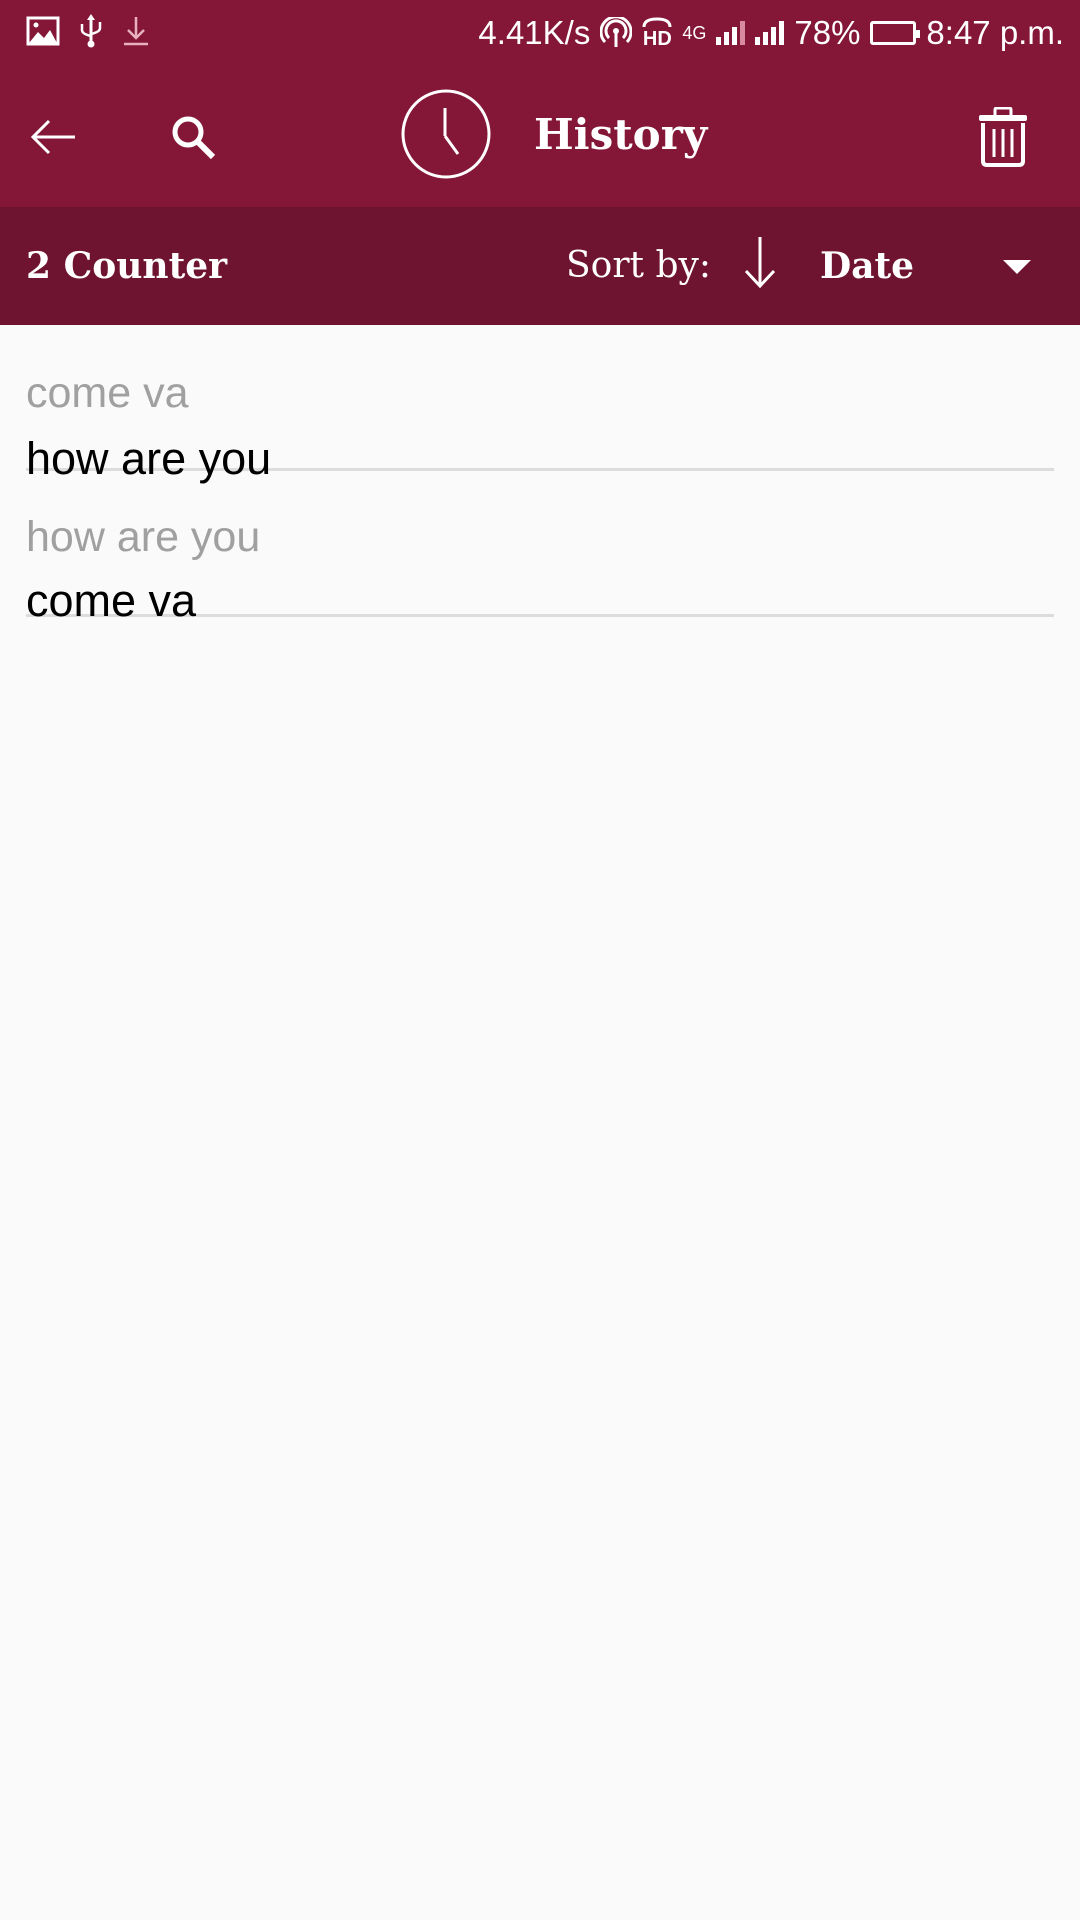 This screenshot has height=1920, width=1080. I want to click on title-group: History, so click(553, 134).